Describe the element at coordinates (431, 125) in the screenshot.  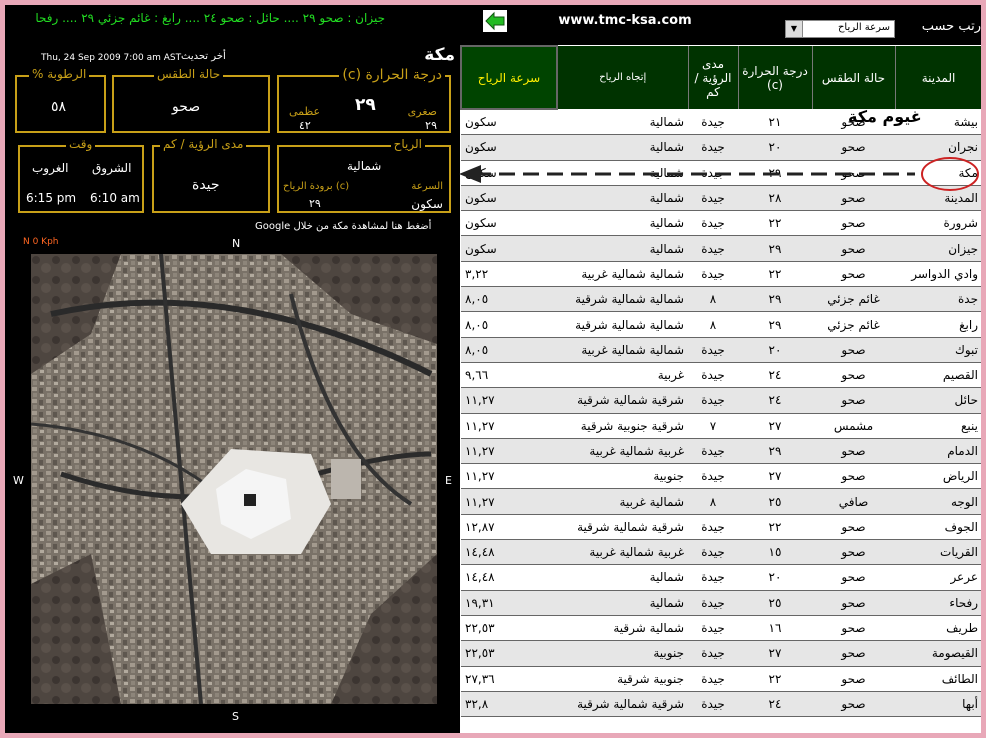
I see `min-value: ٢٩` at that location.